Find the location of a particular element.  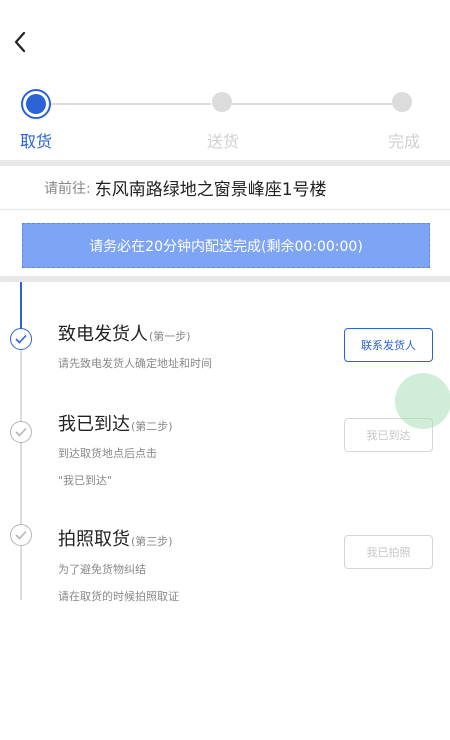

progress-label-deliver: 送货 is located at coordinates (223, 141).